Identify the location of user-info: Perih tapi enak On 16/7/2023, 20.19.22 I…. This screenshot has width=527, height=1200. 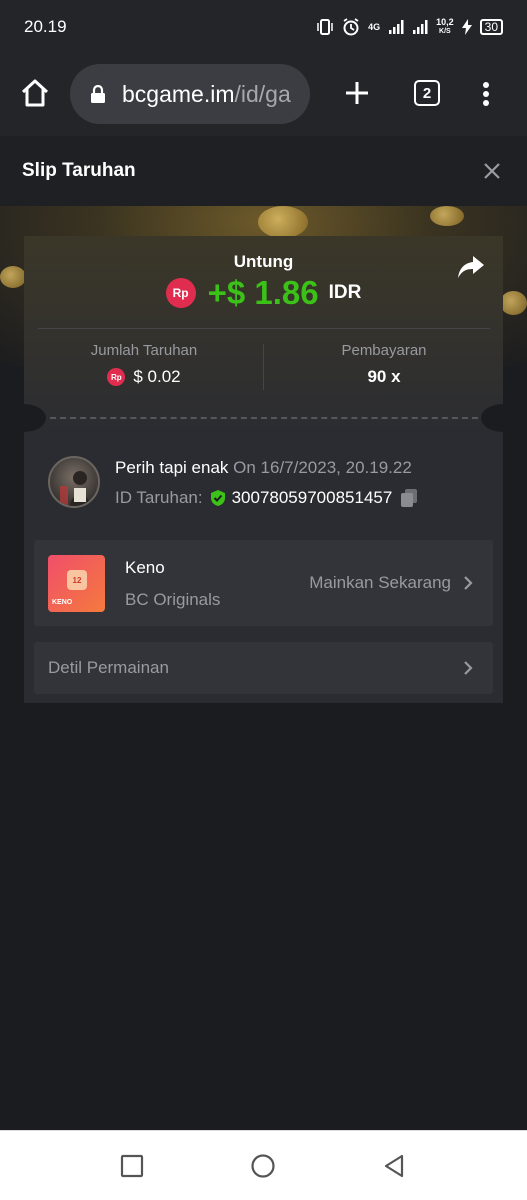
(268, 484).